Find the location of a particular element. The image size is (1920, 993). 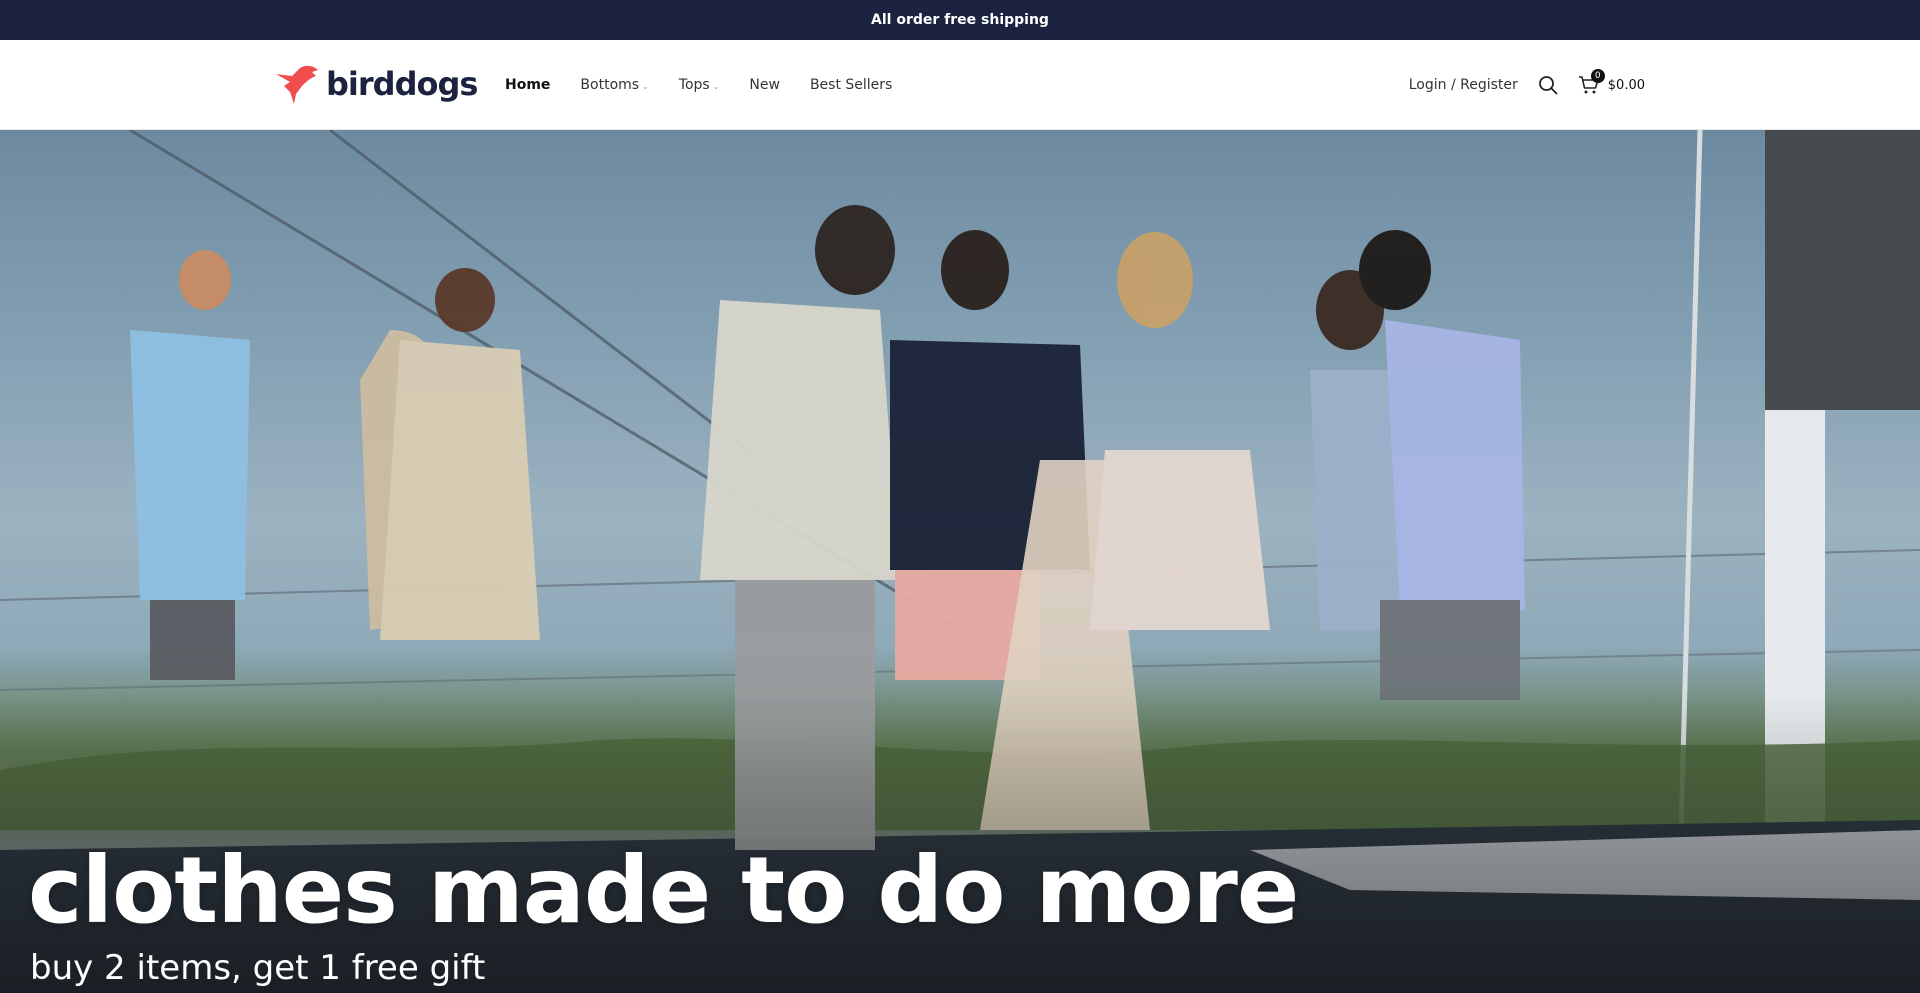

brand-logo: birddogs is located at coordinates (376, 84).